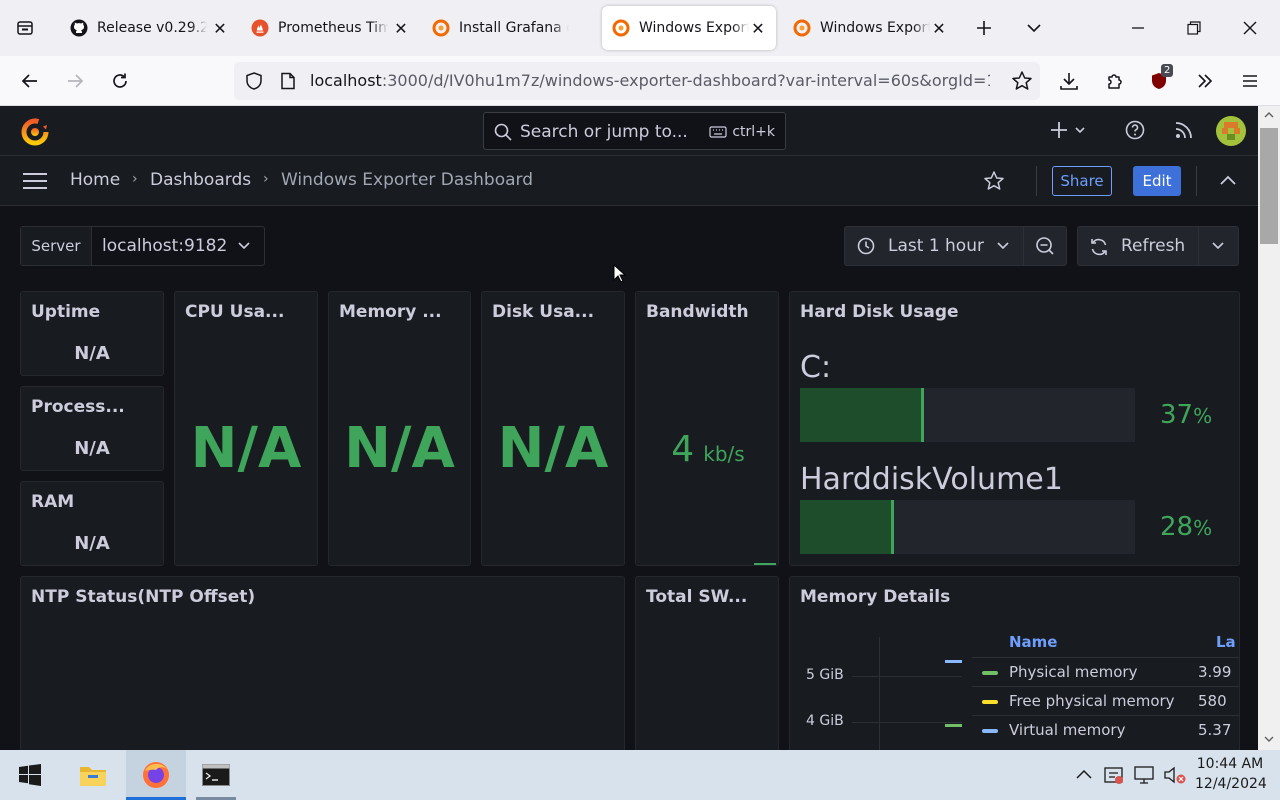  What do you see at coordinates (1228, 180) in the screenshot?
I see `collapse-chevron-up-icon` at bounding box center [1228, 180].